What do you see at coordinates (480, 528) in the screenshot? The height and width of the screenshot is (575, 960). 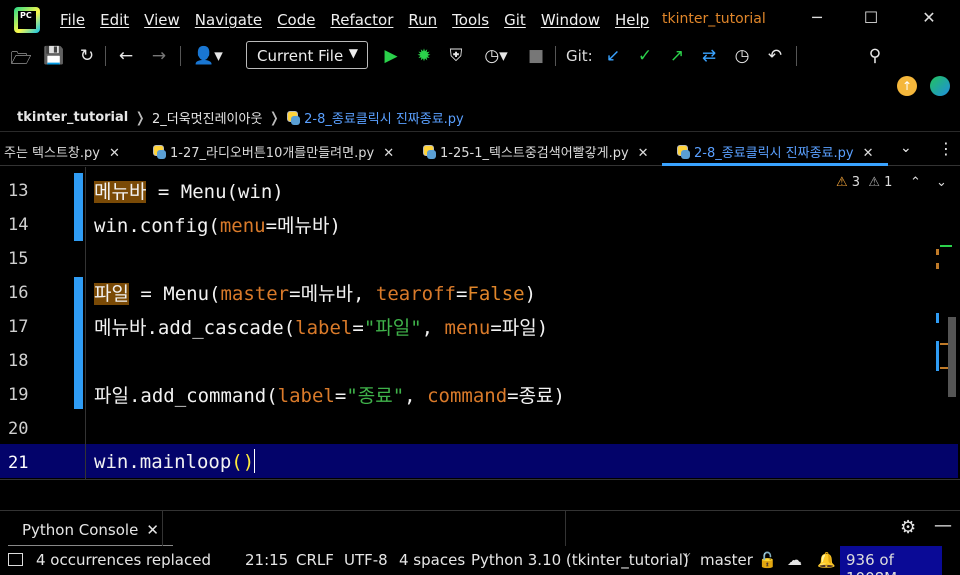 I see `tool-window-bar: Python Console ✕ ⚙ —` at bounding box center [480, 528].